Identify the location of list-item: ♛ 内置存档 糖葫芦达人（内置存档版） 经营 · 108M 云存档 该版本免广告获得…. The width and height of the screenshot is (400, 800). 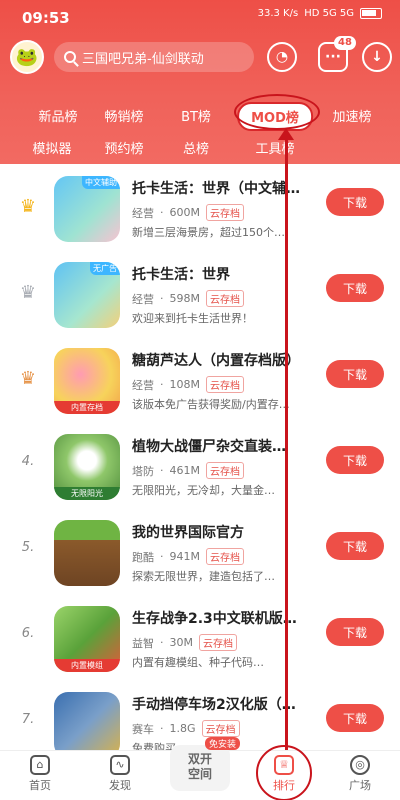
(200, 379).